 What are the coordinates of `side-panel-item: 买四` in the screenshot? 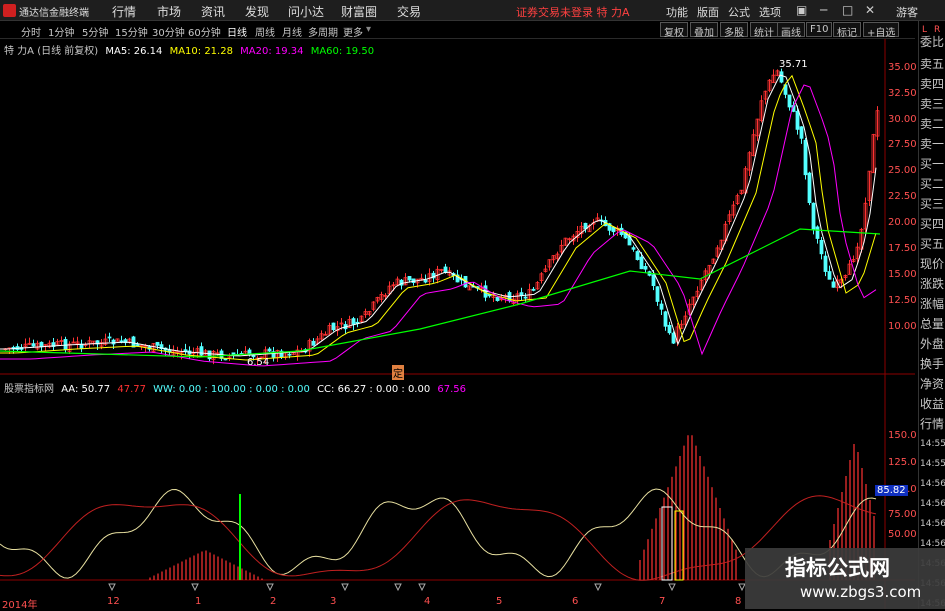 It's located at (932, 224).